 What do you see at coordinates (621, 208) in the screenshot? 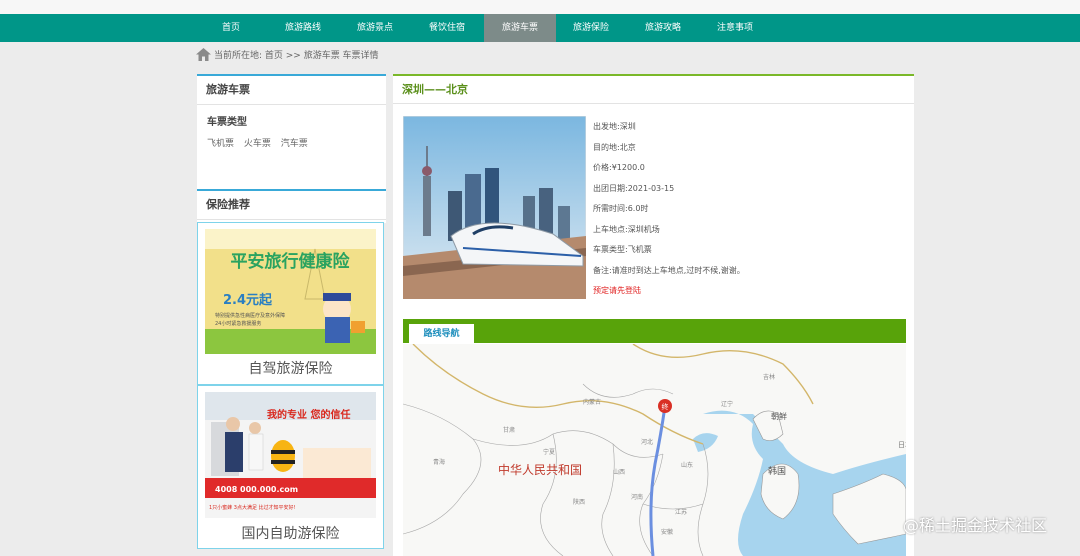
I see `info-duration: 所需时间:6.0时` at bounding box center [621, 208].